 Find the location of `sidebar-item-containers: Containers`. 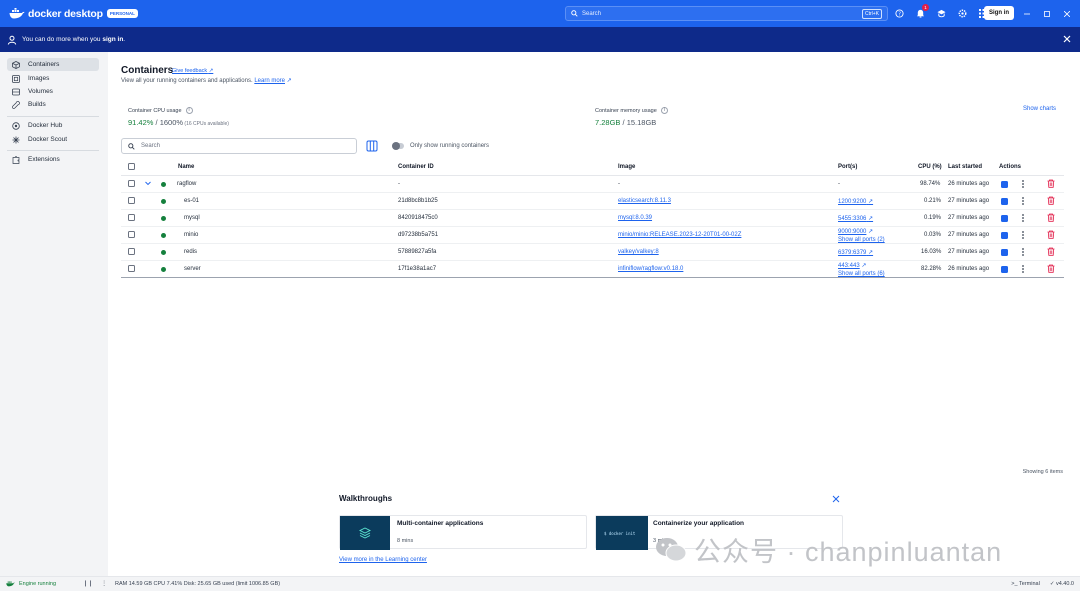

sidebar-item-containers: Containers is located at coordinates (53, 64).